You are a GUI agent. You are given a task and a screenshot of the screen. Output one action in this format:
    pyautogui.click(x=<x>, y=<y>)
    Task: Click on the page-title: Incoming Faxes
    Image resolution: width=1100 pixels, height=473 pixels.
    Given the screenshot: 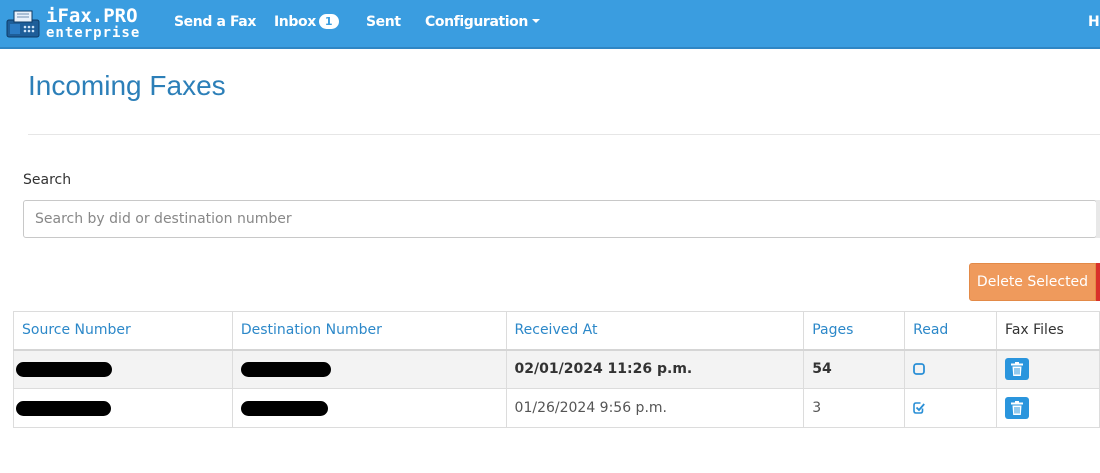 What is the action you would take?
    pyautogui.click(x=127, y=85)
    